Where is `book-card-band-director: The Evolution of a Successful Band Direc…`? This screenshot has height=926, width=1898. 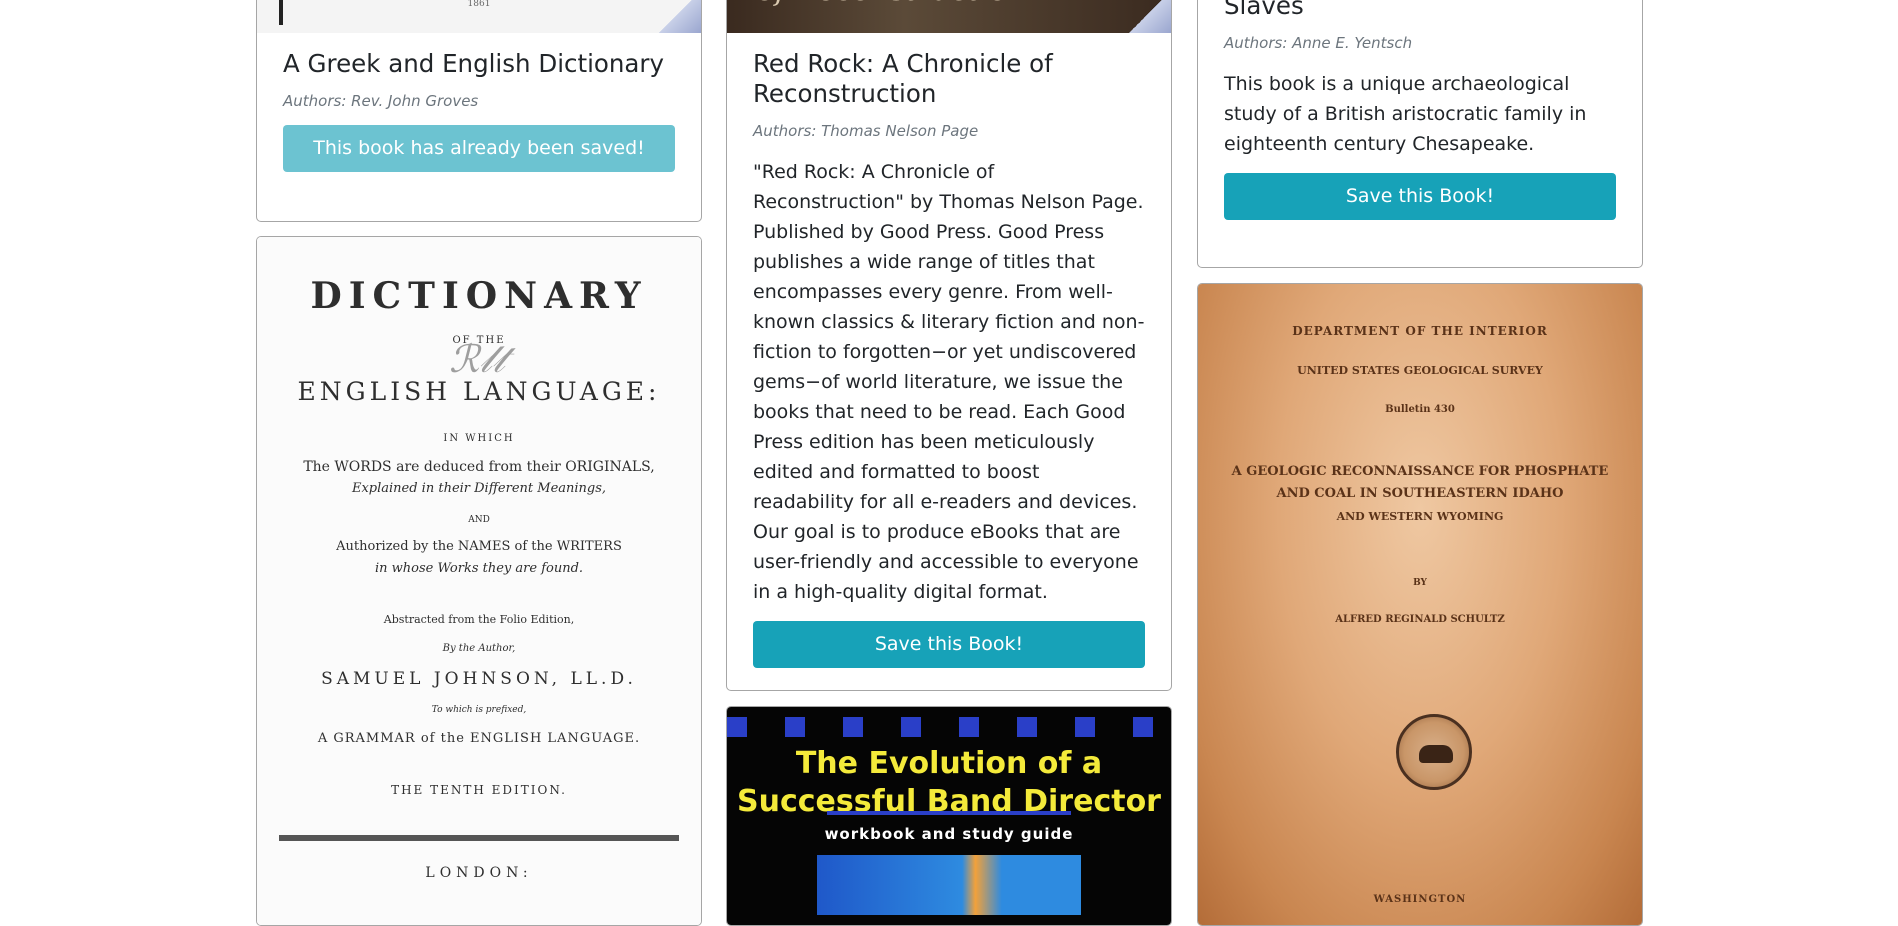
book-card-band-director: The Evolution of a Successful Band Direc… is located at coordinates (949, 816).